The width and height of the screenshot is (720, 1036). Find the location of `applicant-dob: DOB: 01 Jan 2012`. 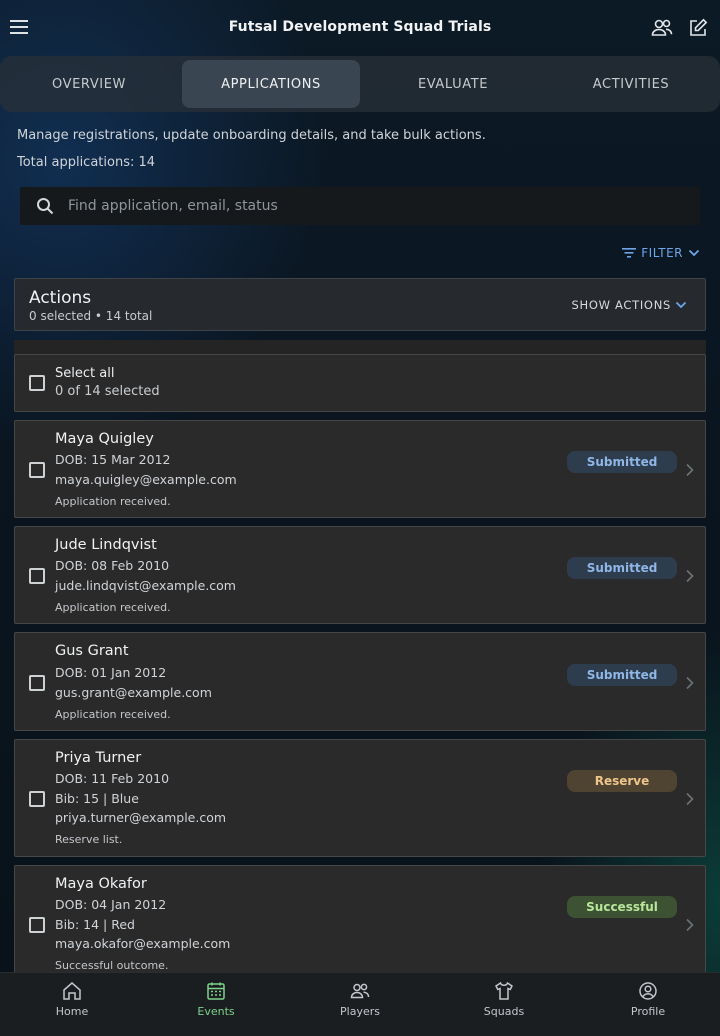

applicant-dob: DOB: 01 Jan 2012 is located at coordinates (111, 672).